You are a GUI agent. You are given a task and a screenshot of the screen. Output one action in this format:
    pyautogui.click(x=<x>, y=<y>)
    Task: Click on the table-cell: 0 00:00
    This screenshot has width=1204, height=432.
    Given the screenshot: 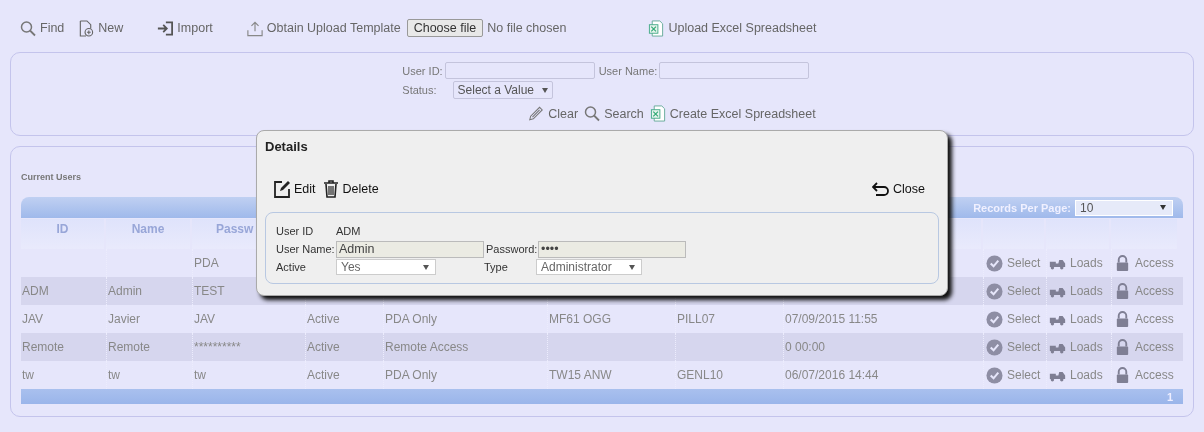 What is the action you would take?
    pyautogui.click(x=805, y=347)
    